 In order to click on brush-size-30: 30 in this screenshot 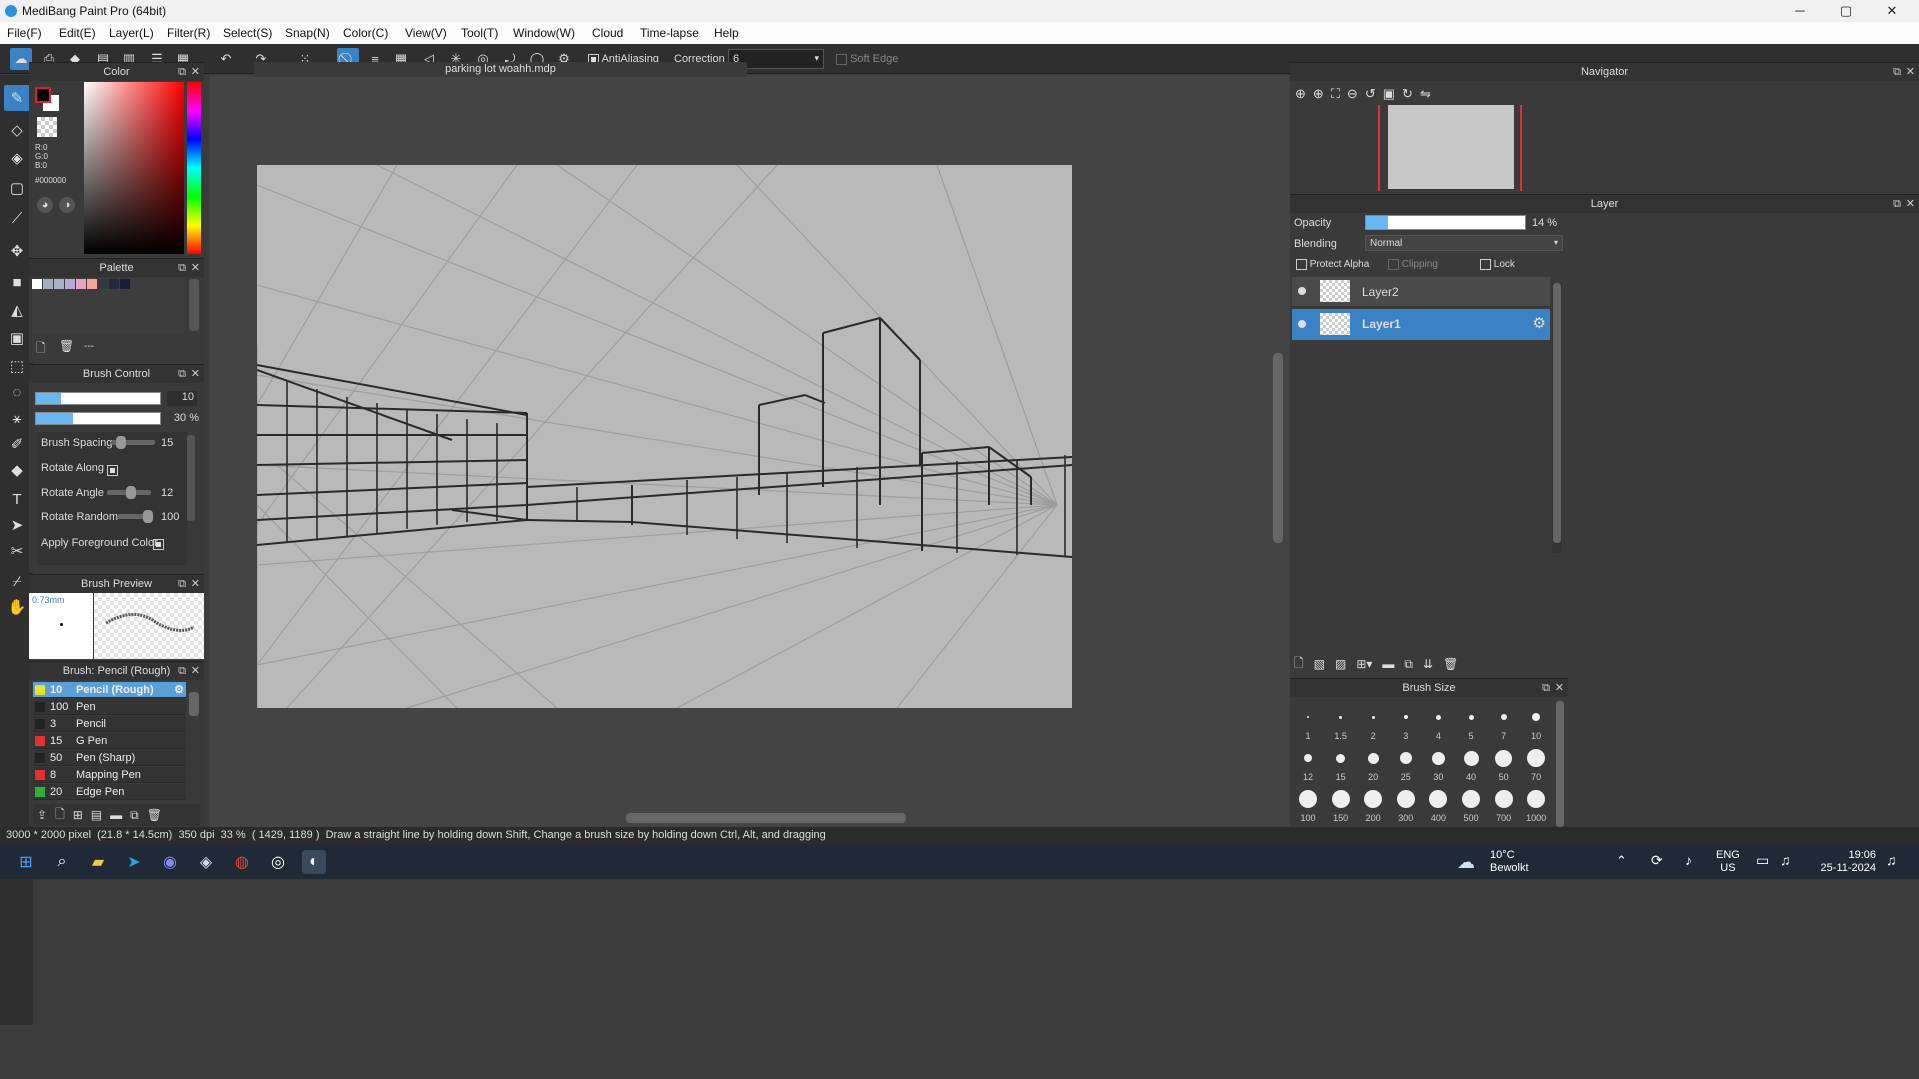, I will do `click(1438, 762)`.